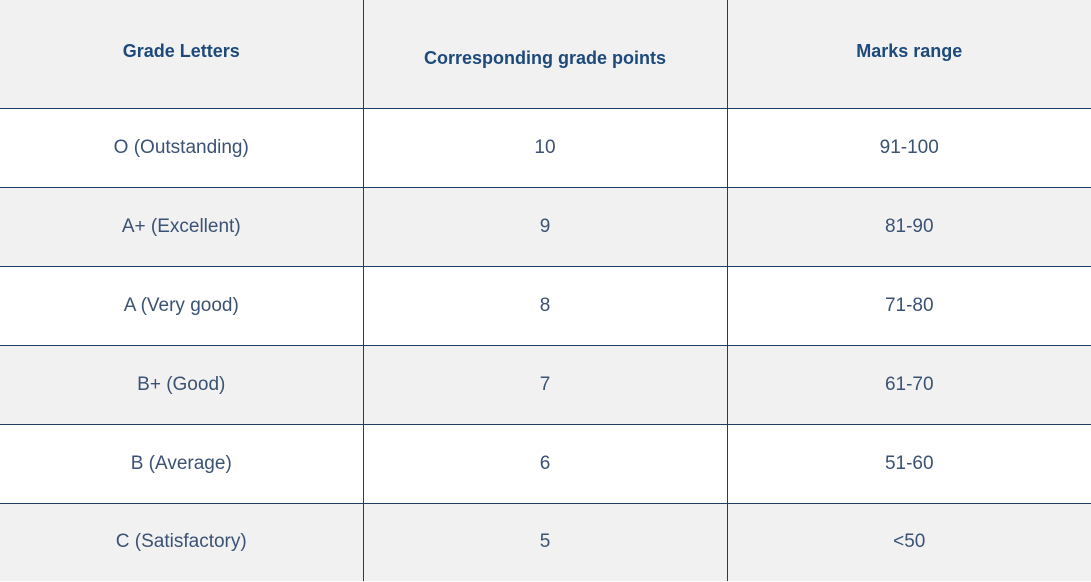  I want to click on cell-grade-letter: B+ (Good), so click(182, 384).